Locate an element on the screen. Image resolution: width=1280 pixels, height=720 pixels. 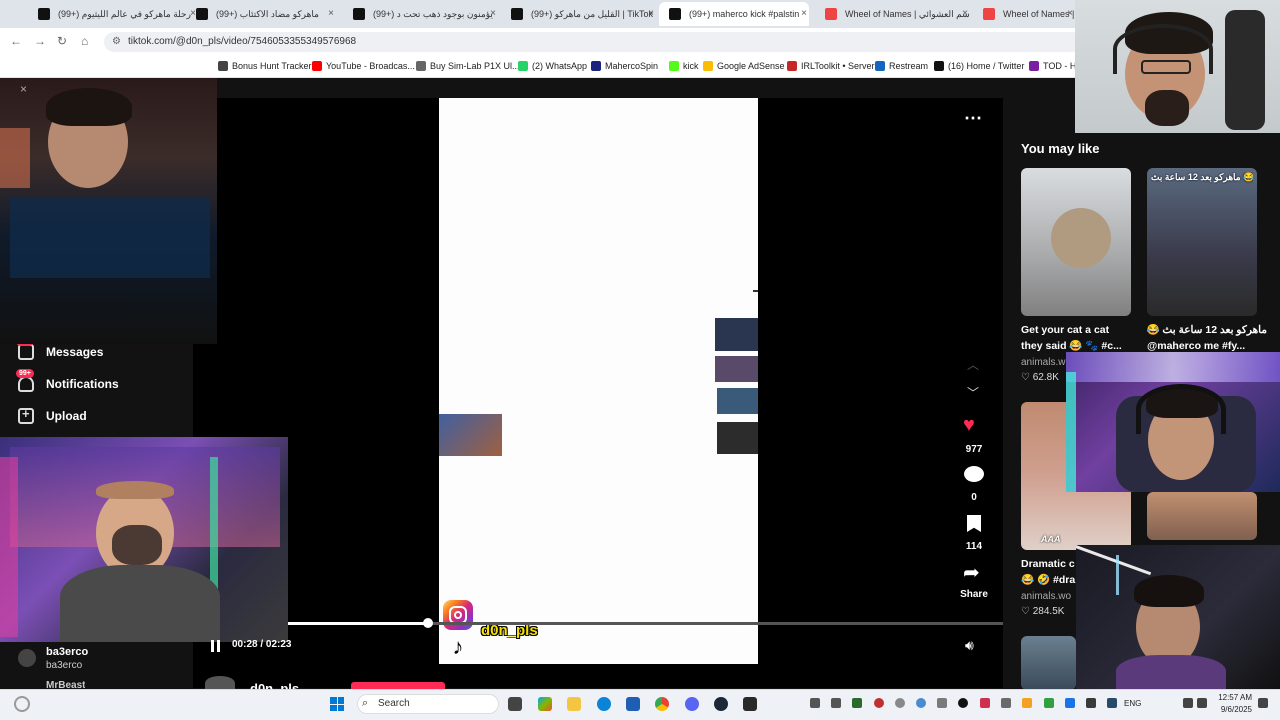
chevron-up-icon: ︿ is located at coordinates (973, 364).